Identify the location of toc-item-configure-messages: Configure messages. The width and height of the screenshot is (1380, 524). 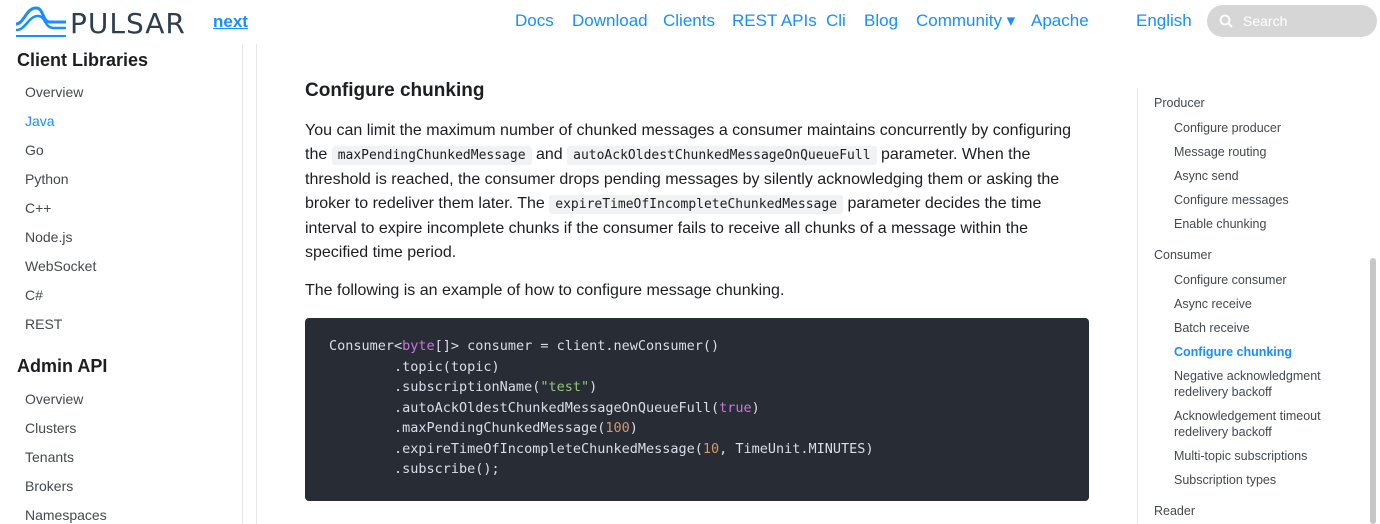
(1274, 200).